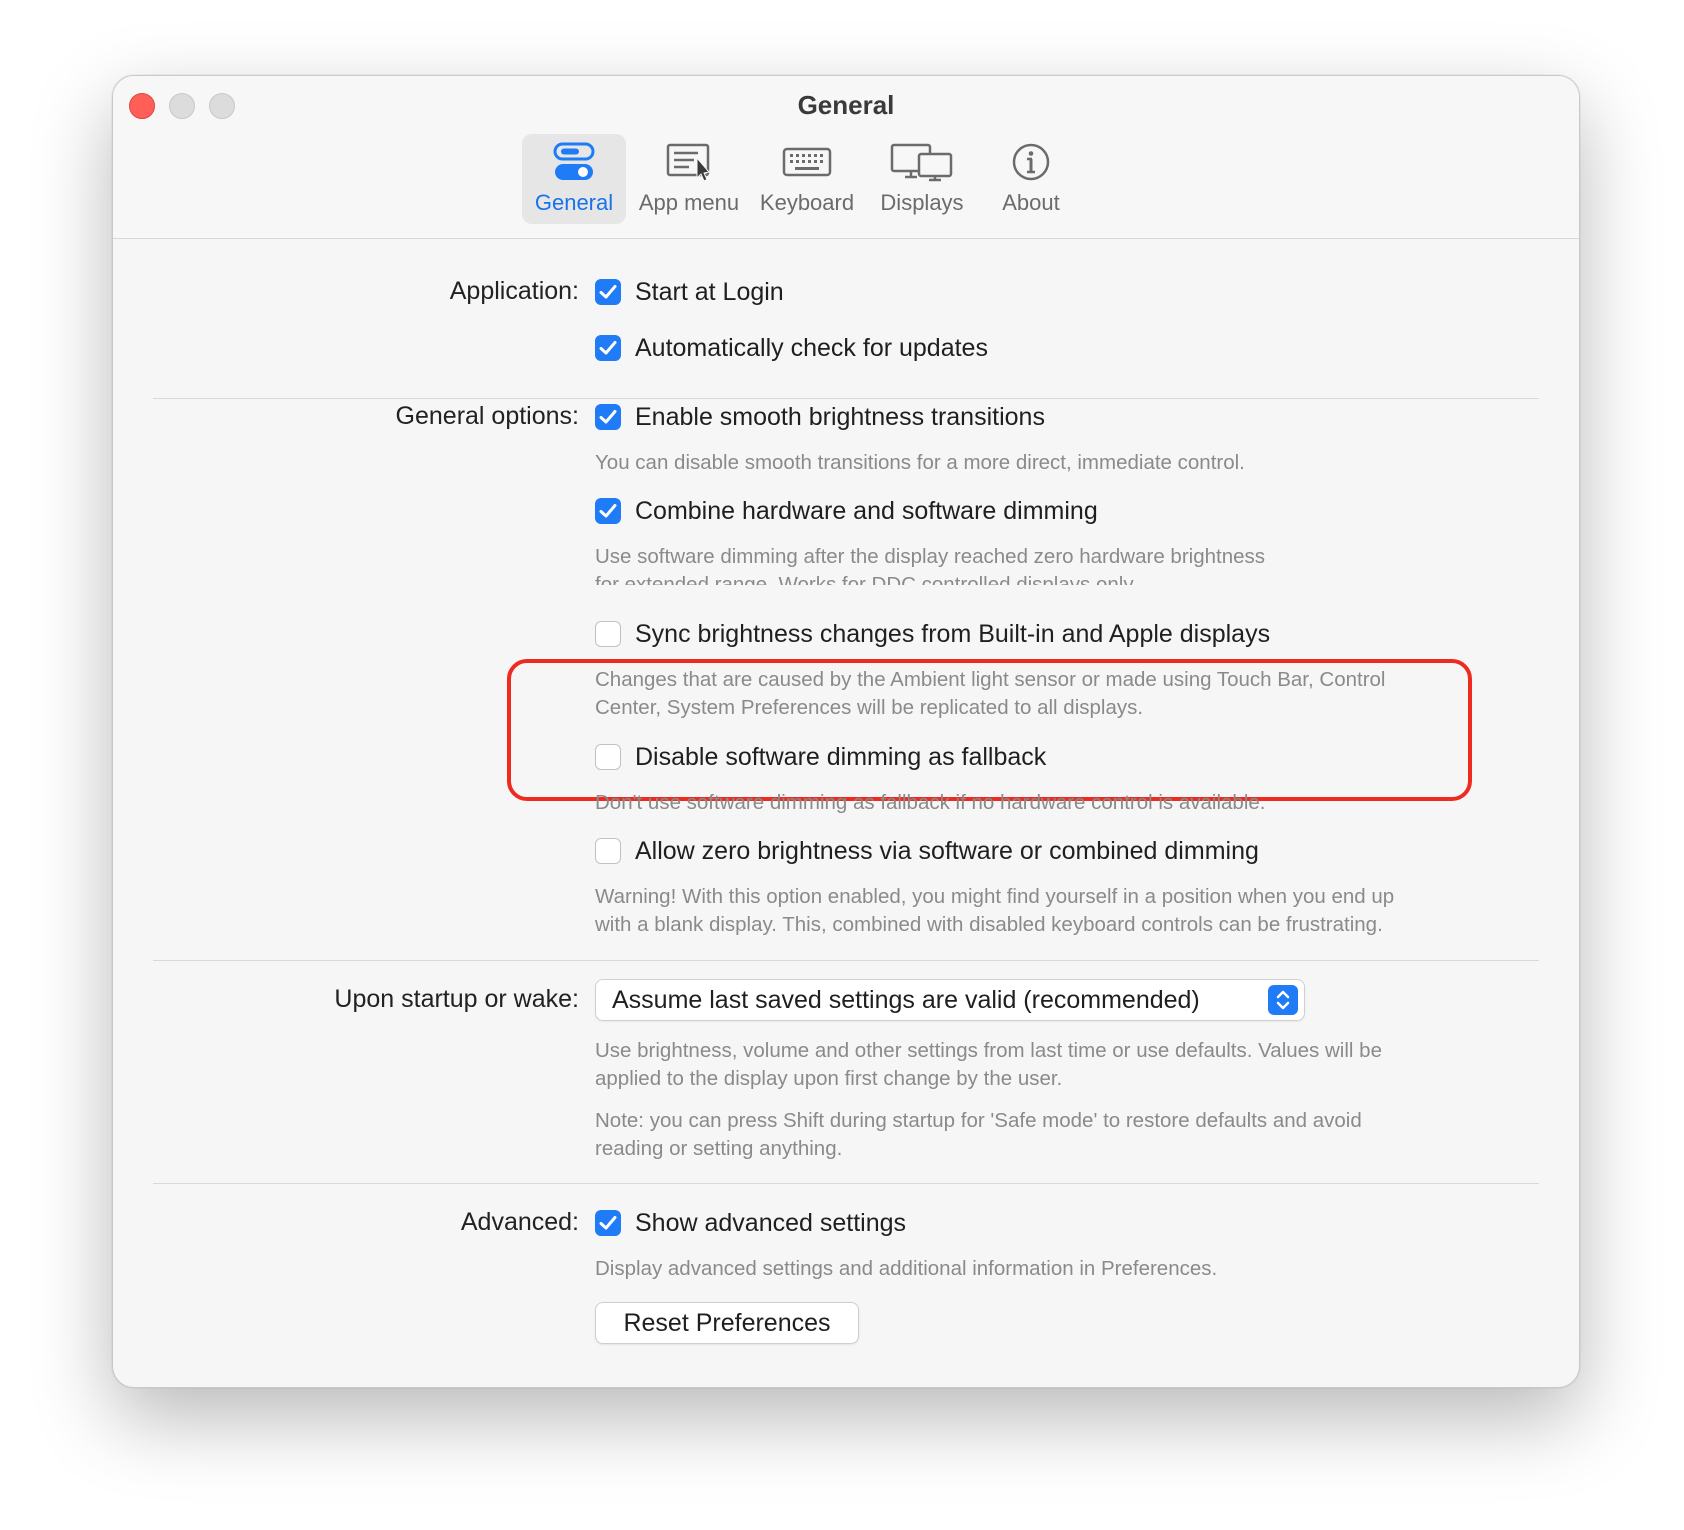  Describe the element at coordinates (1031, 164) in the screenshot. I see `info-icon` at that location.